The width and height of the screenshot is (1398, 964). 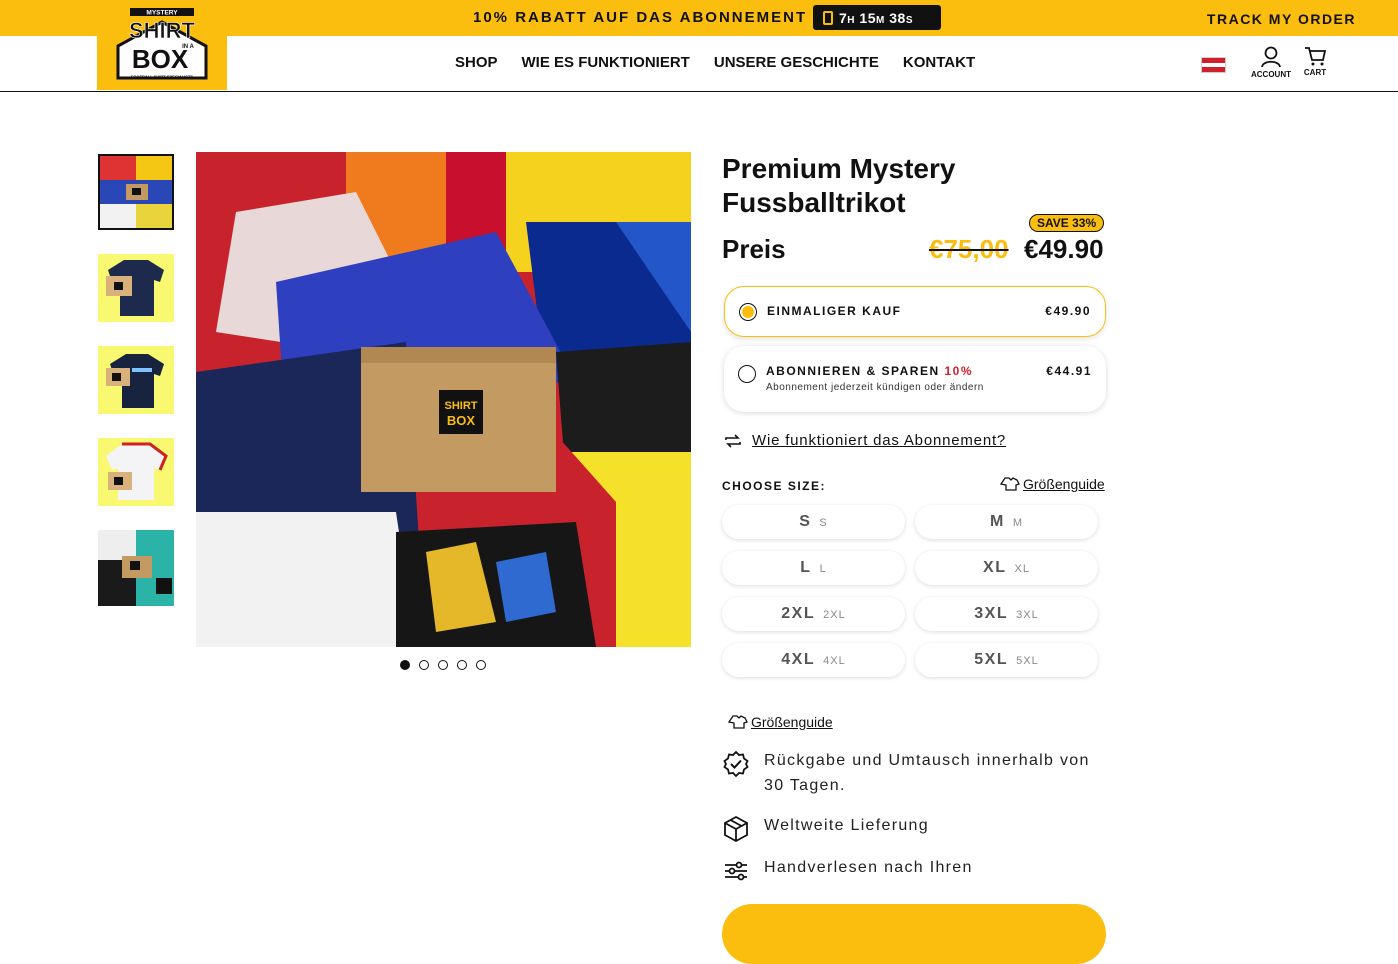 What do you see at coordinates (1067, 223) in the screenshot?
I see `save-badge: SAVE 33%` at bounding box center [1067, 223].